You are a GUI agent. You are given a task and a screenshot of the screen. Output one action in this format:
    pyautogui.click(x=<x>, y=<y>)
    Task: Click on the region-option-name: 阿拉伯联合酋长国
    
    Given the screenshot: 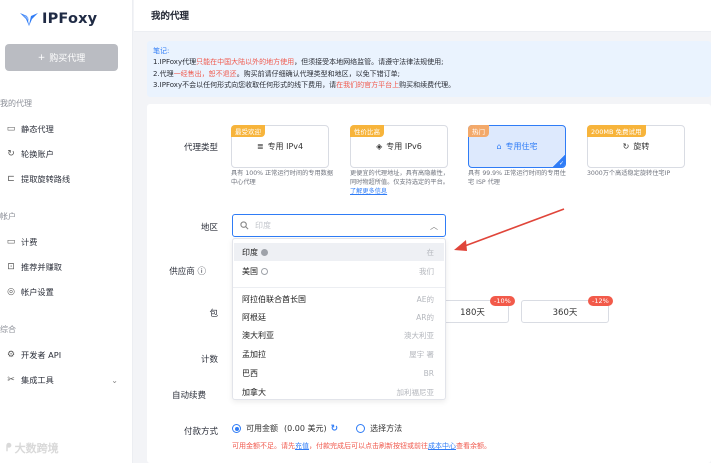 What is the action you would take?
    pyautogui.click(x=274, y=299)
    